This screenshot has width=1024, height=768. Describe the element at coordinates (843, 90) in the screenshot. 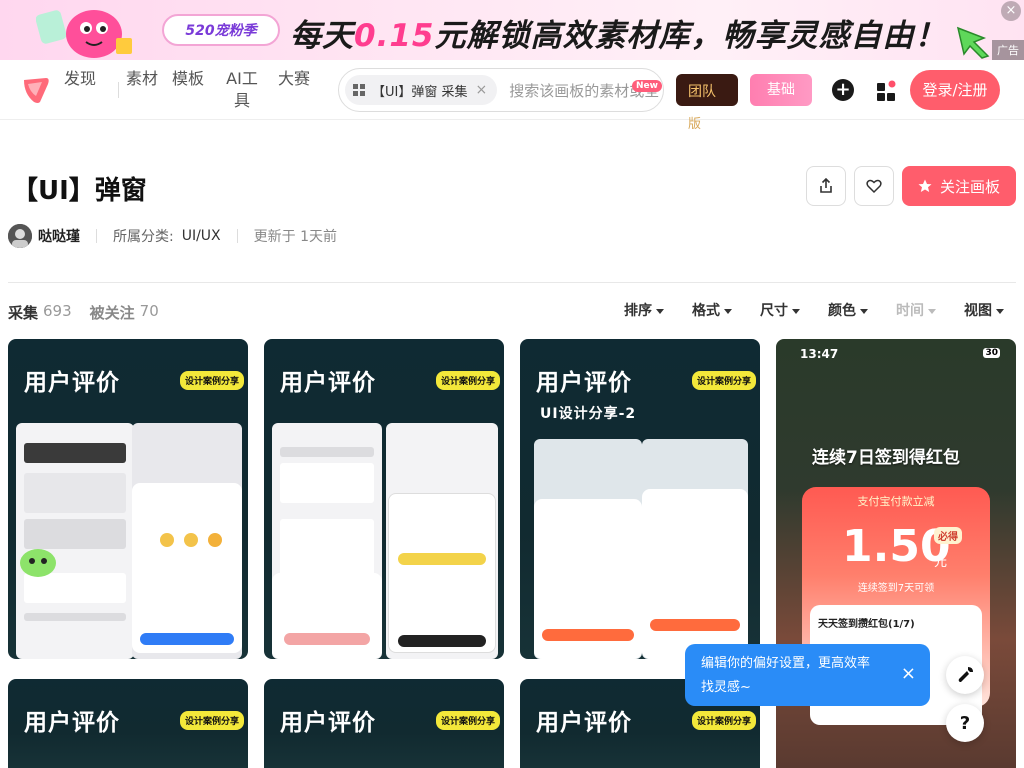

I see `create-plus-button: +` at that location.